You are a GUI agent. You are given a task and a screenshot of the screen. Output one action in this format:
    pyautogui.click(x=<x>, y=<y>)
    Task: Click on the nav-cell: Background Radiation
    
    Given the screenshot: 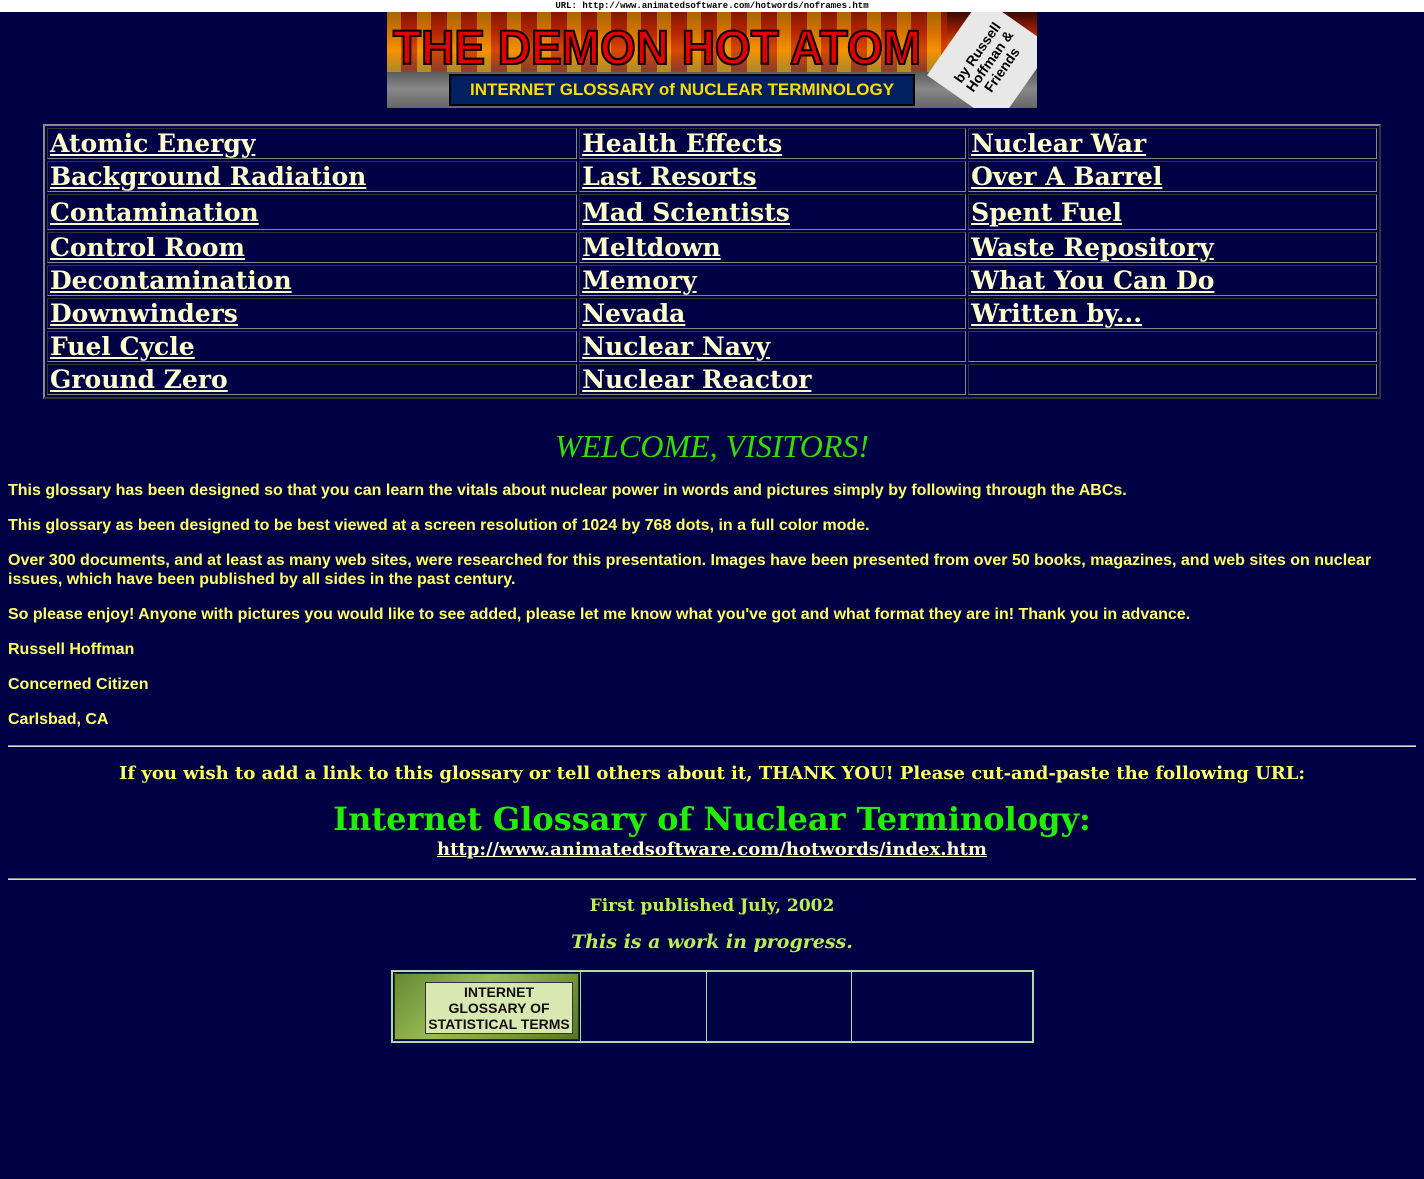 What is the action you would take?
    pyautogui.click(x=312, y=176)
    